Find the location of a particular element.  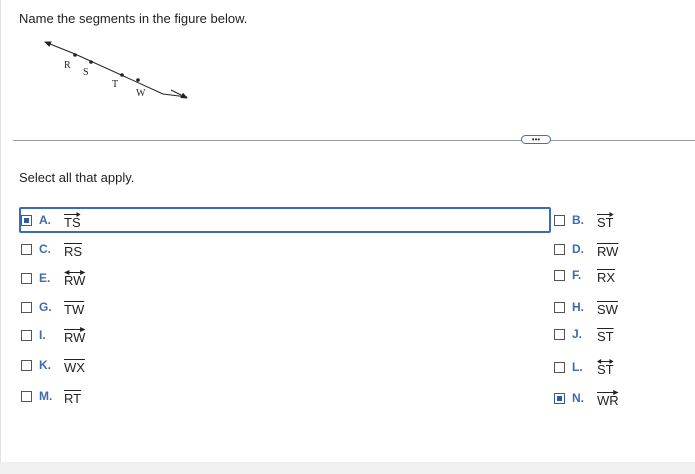

option-label: RT is located at coordinates (73, 398).